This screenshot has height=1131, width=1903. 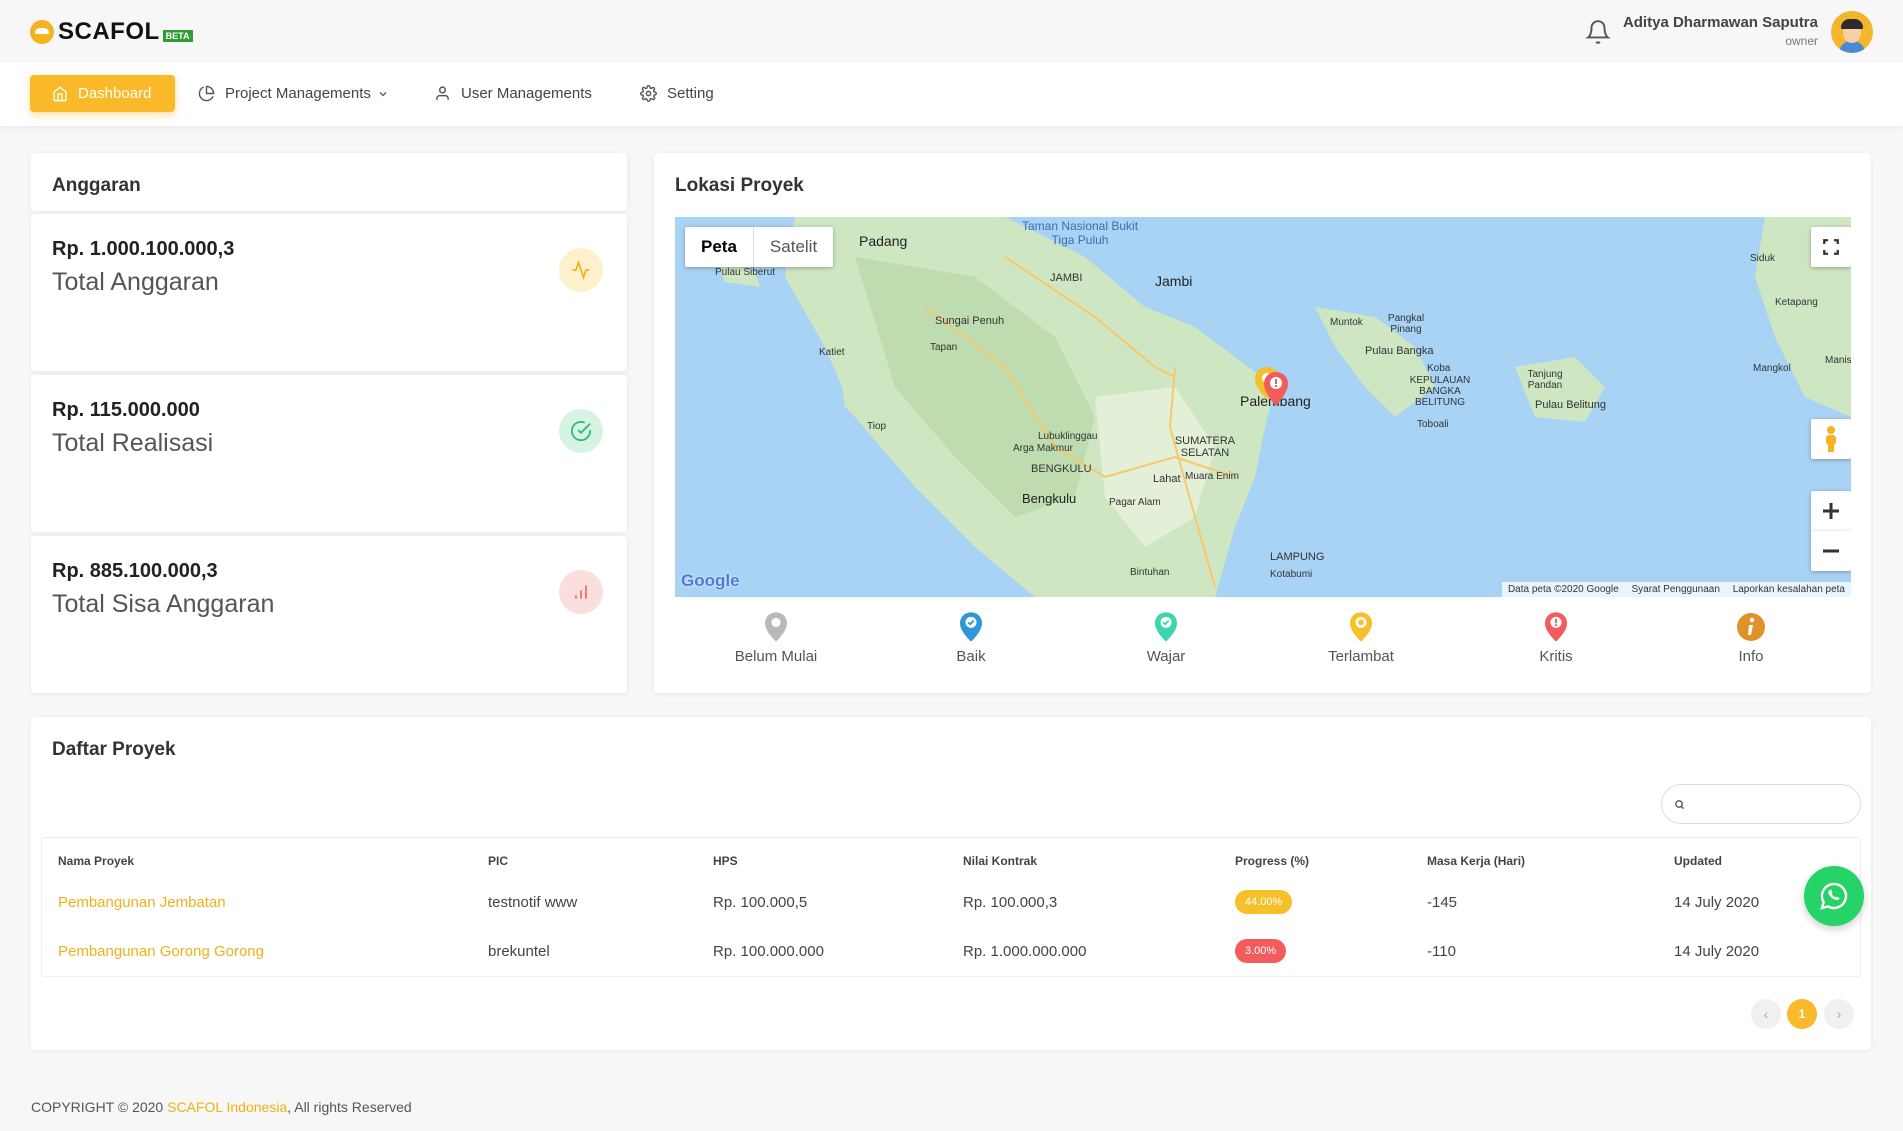 I want to click on map-type-peta: Peta, so click(x=719, y=247).